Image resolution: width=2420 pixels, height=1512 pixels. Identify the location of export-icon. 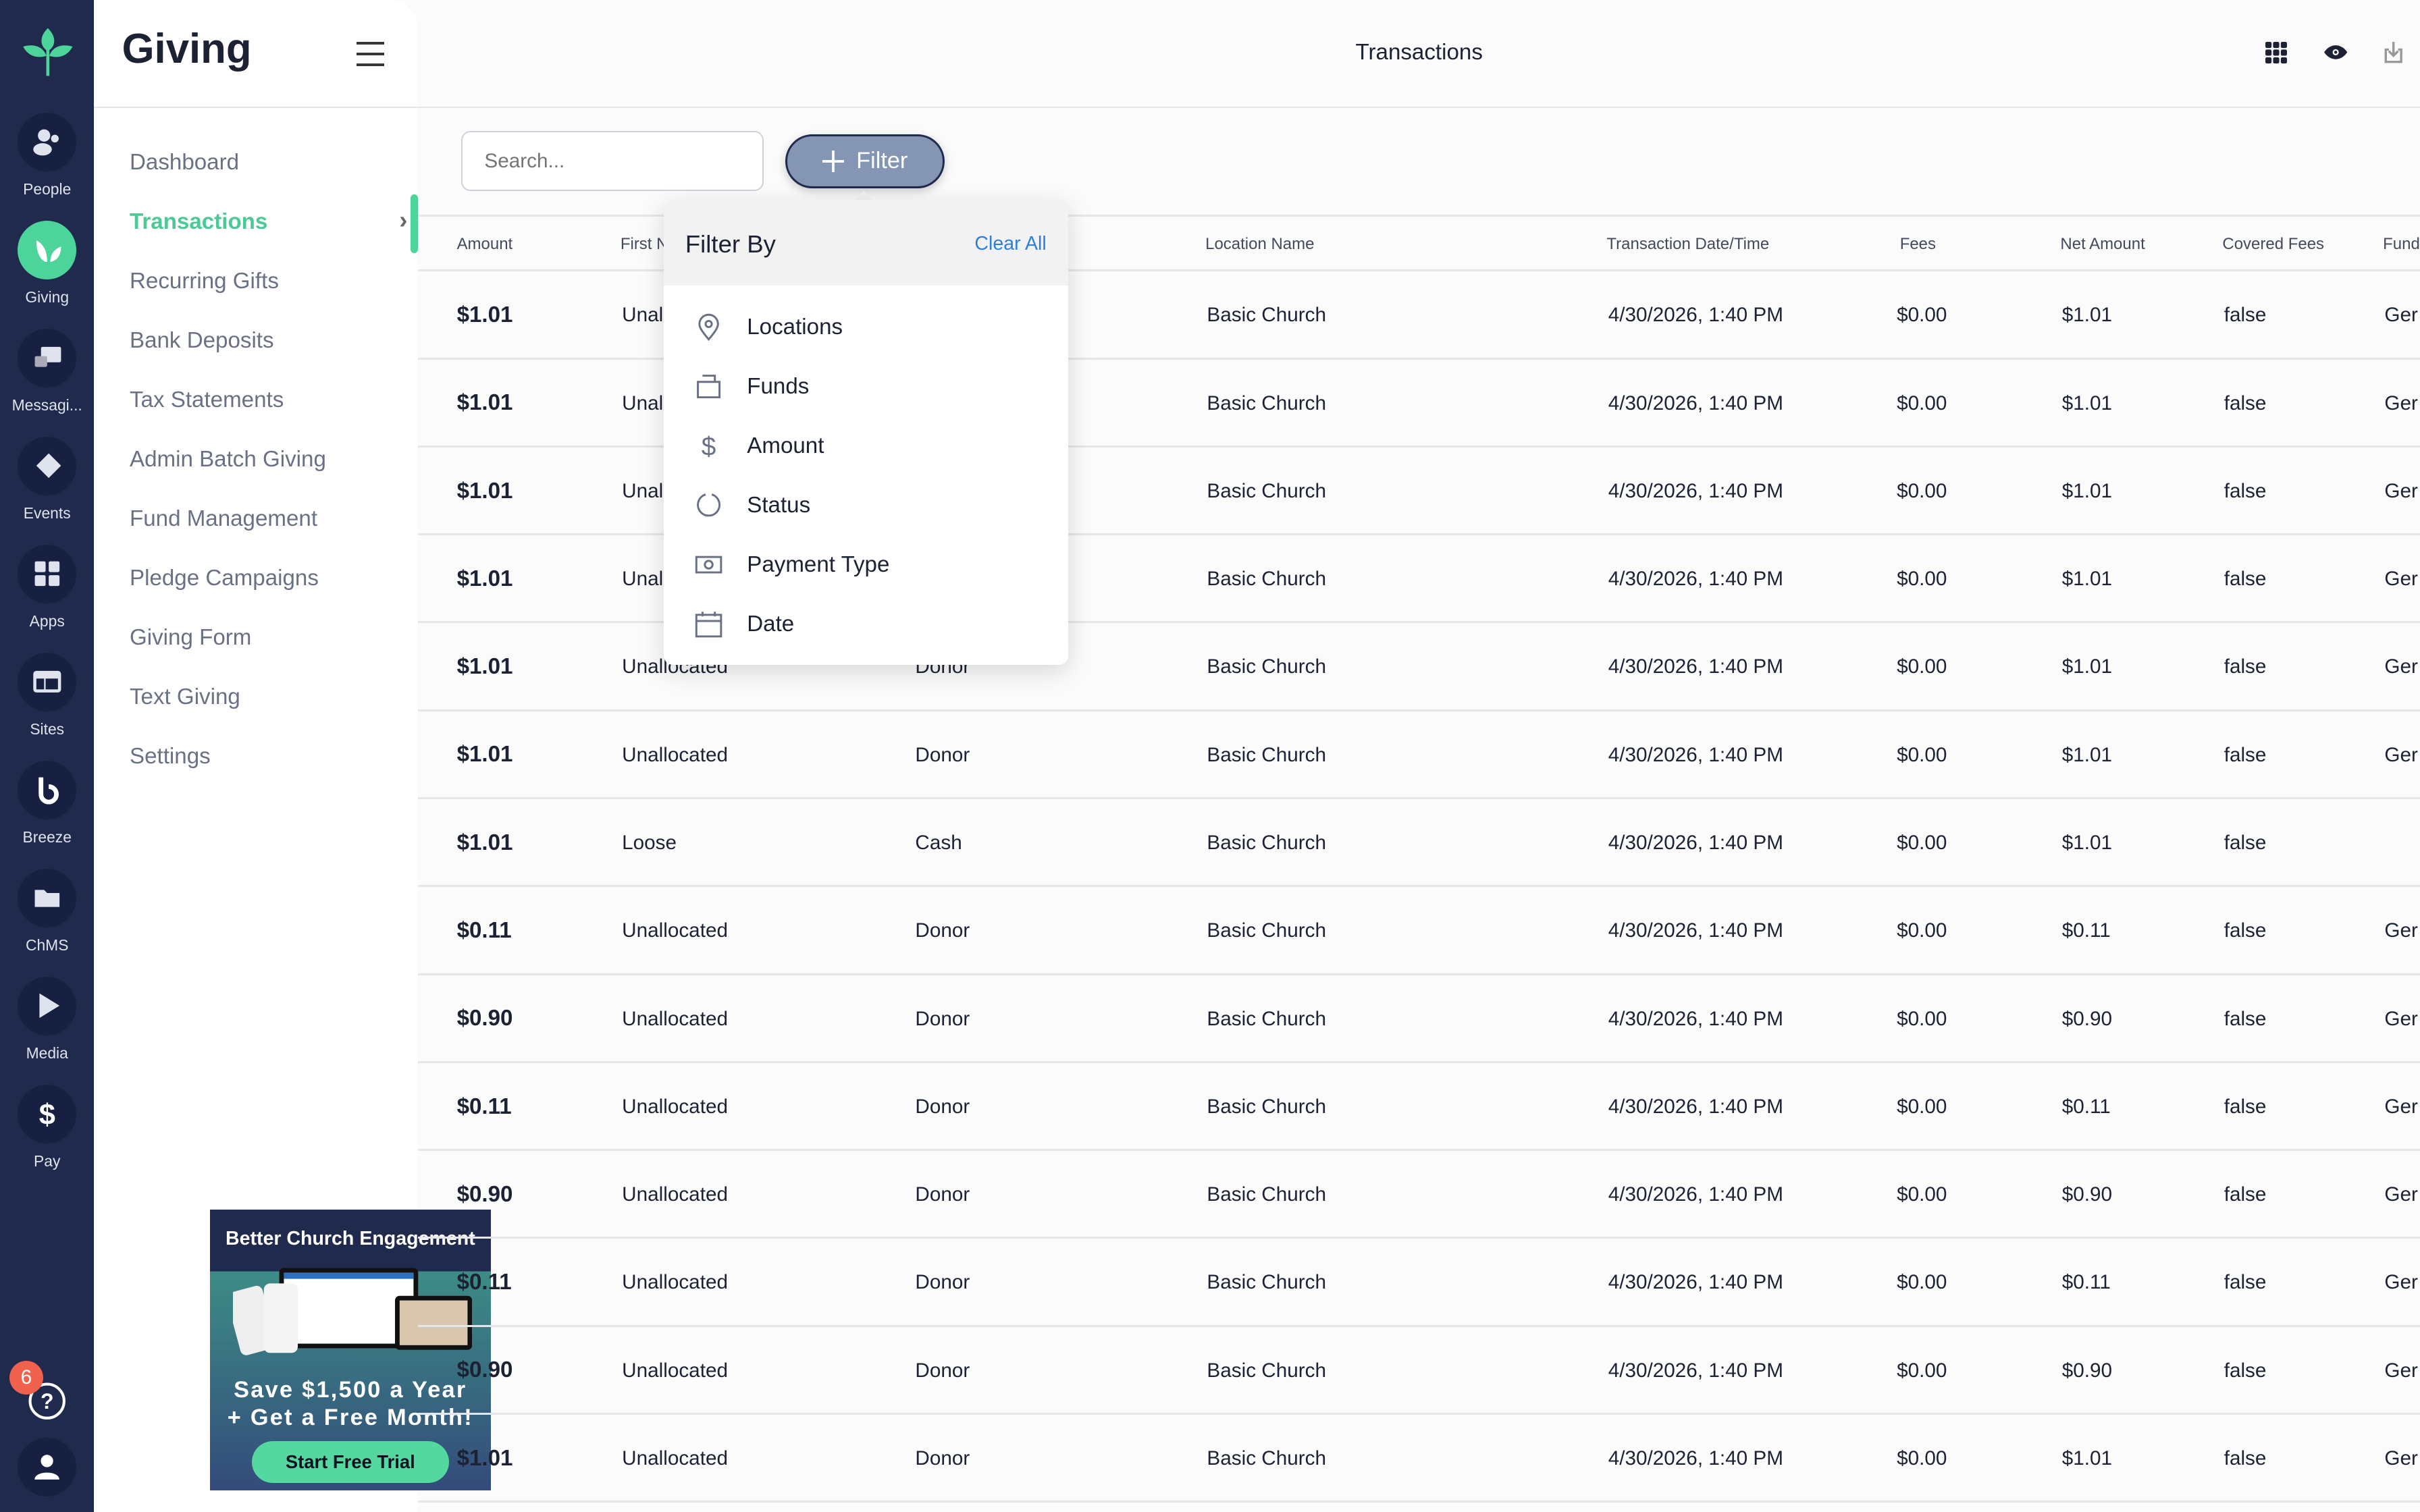
(2393, 52).